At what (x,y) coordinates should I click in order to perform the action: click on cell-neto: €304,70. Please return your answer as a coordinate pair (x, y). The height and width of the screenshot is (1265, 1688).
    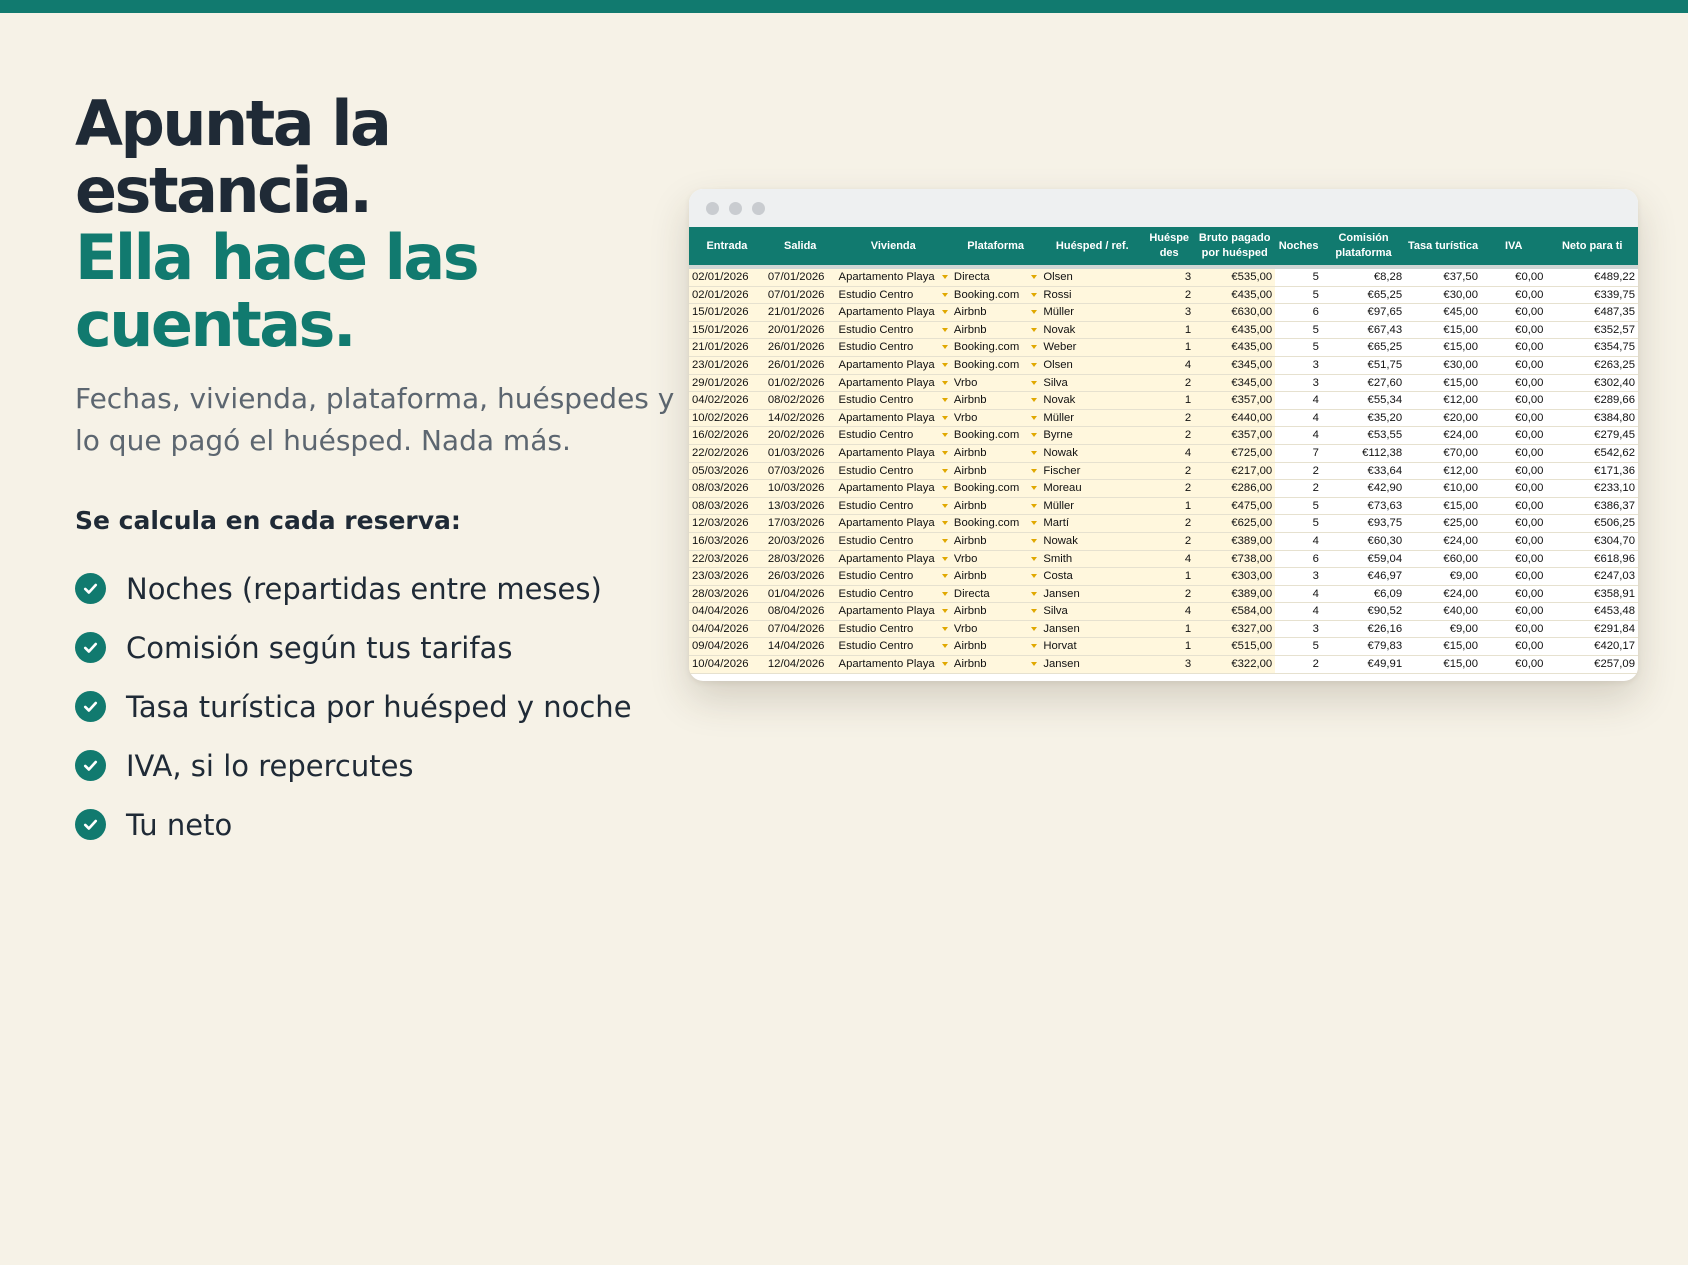
    Looking at the image, I should click on (1592, 541).